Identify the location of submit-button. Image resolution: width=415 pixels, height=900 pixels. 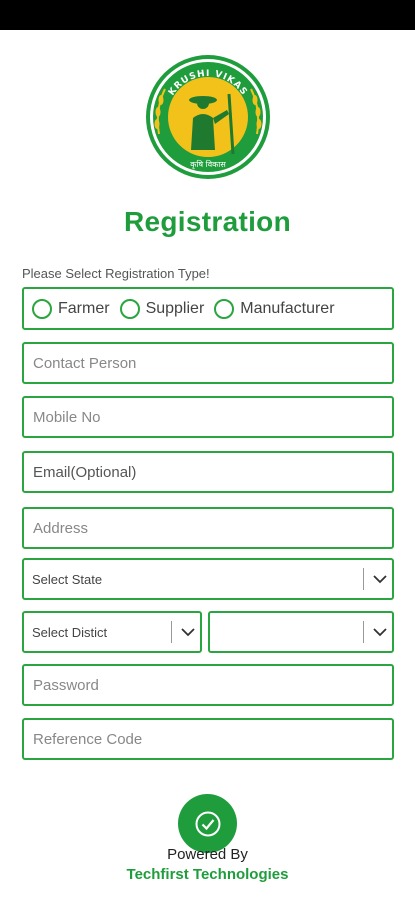
(207, 823).